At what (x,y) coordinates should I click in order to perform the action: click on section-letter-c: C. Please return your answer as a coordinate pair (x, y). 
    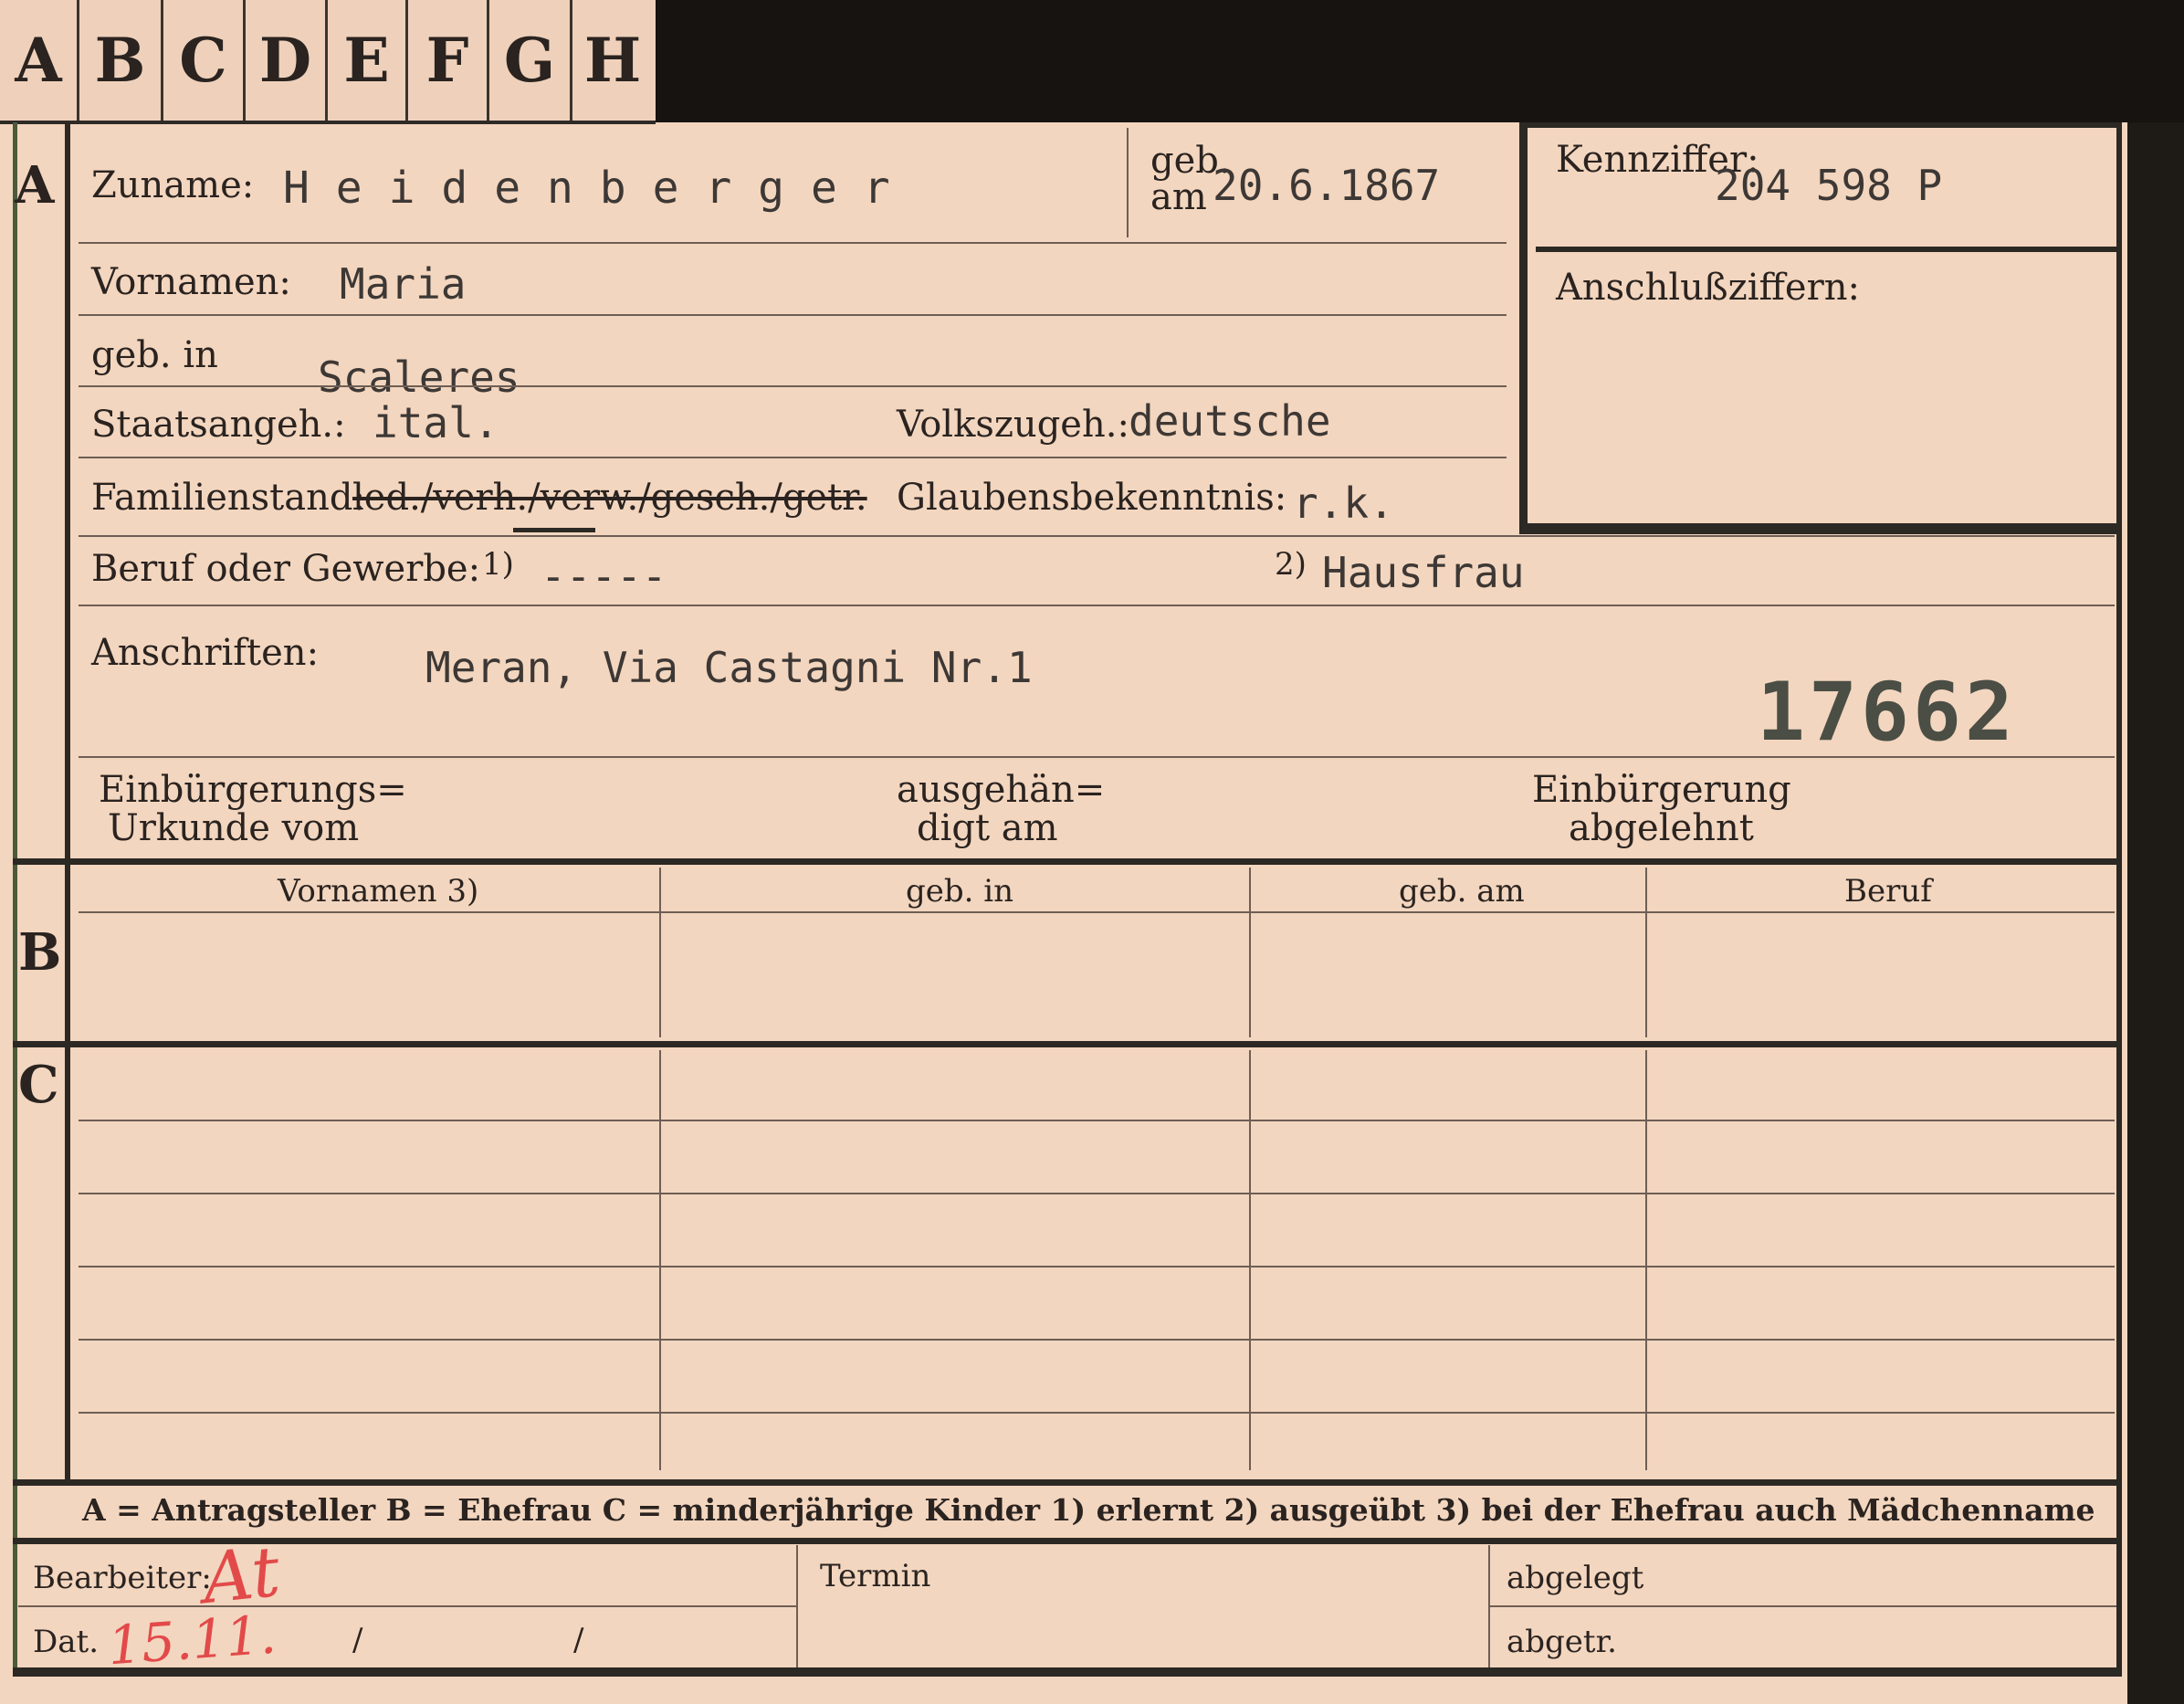
    Looking at the image, I should click on (38, 1085).